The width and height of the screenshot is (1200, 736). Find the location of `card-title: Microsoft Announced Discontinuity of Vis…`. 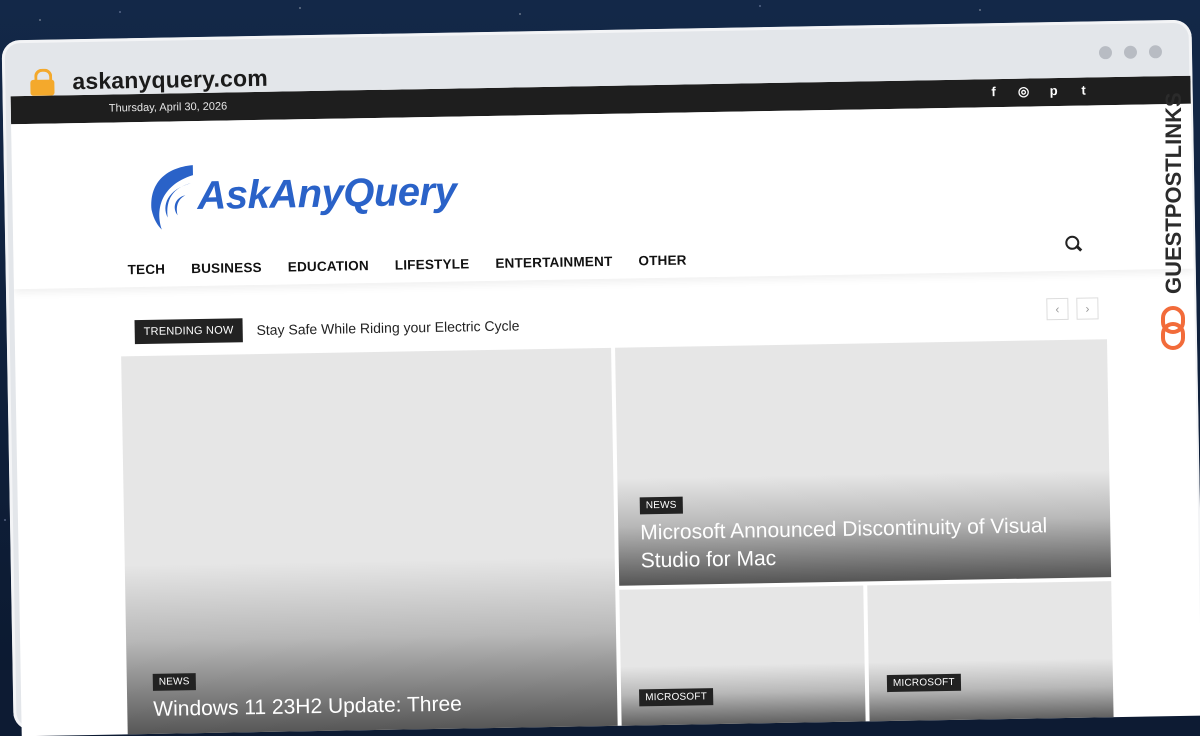

card-title: Microsoft Announced Discontinuity of Vis… is located at coordinates (850, 544).